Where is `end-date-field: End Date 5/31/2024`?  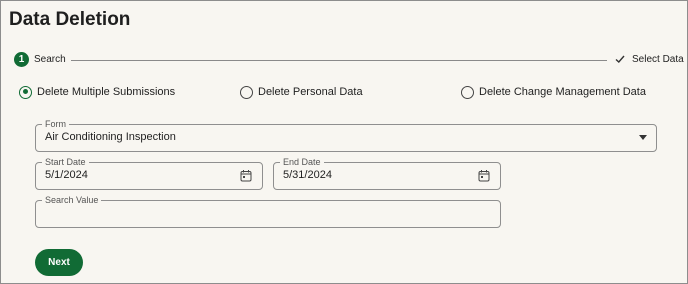 end-date-field: End Date 5/31/2024 is located at coordinates (387, 173).